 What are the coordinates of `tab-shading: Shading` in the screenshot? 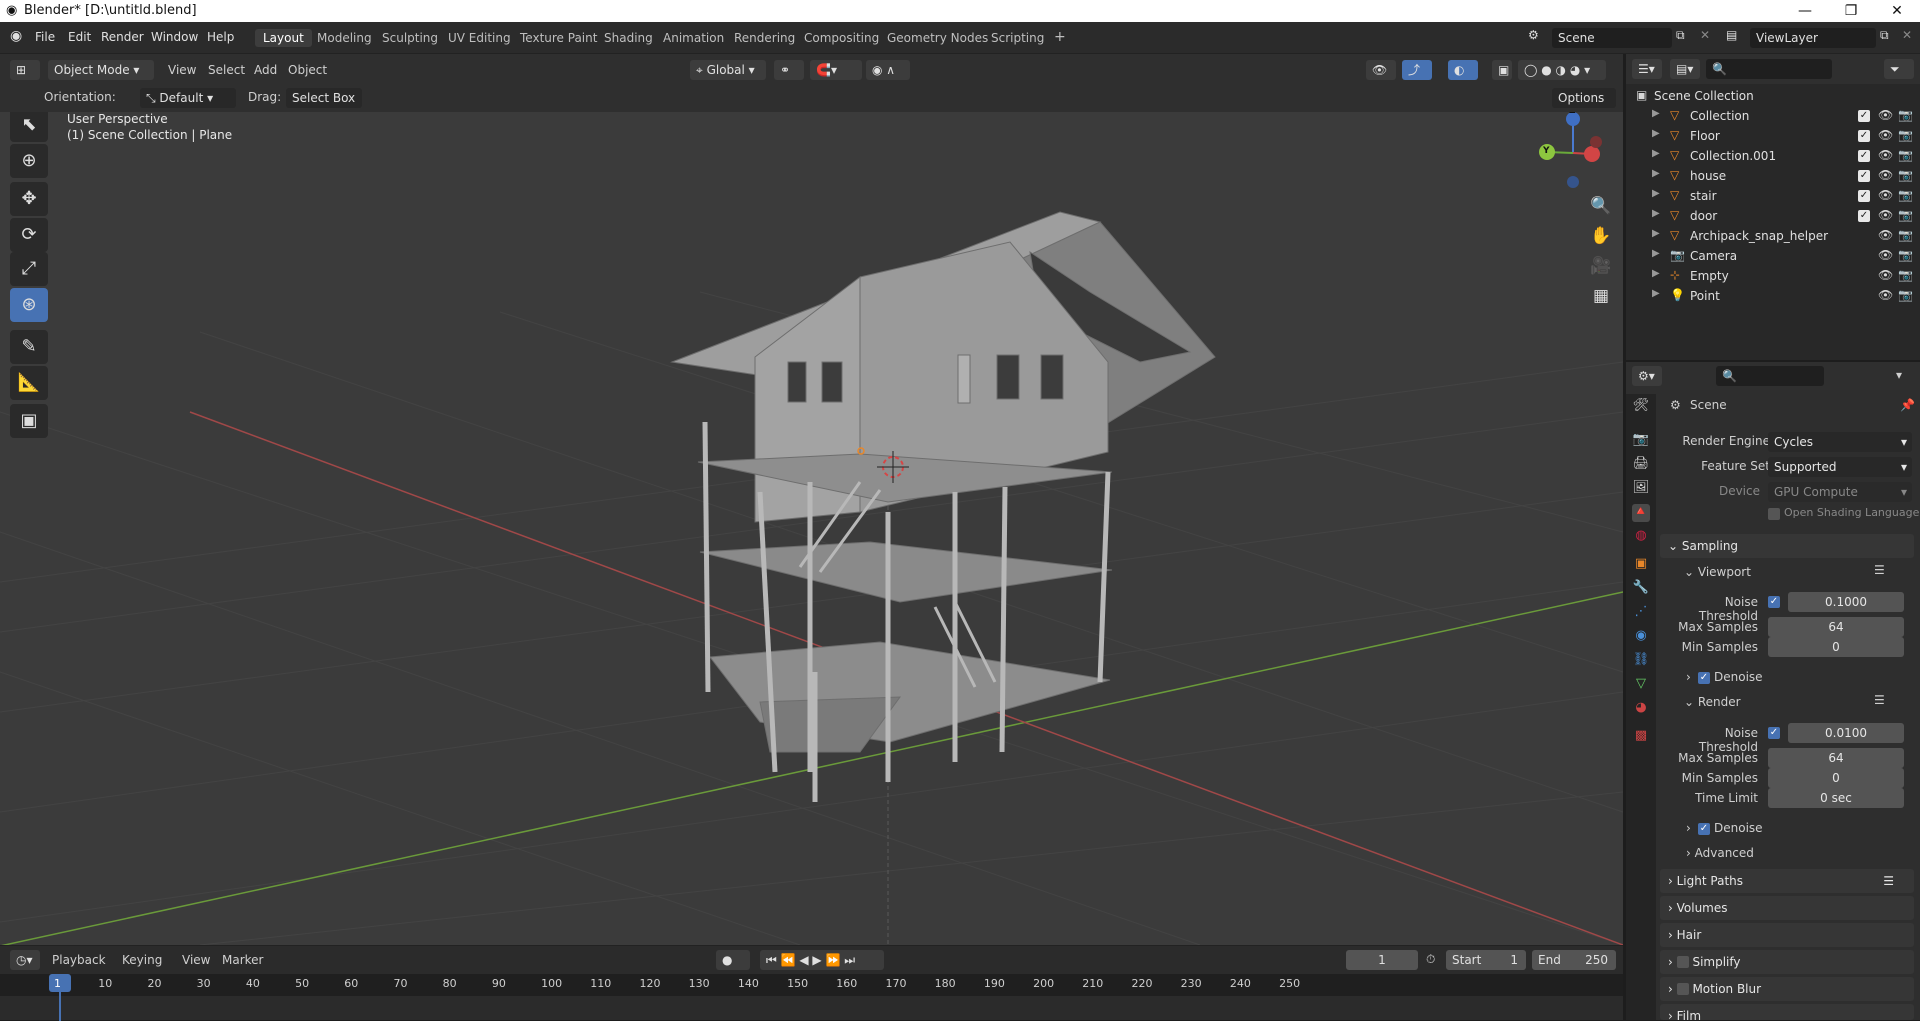 It's located at (628, 38).